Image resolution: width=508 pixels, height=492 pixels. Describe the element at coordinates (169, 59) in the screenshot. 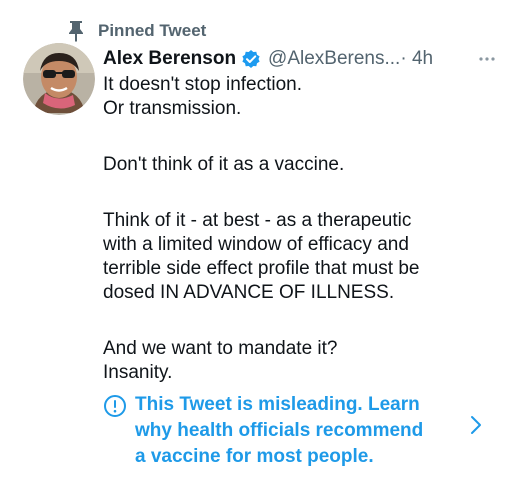

I see `display-name: Alex Berenson` at that location.